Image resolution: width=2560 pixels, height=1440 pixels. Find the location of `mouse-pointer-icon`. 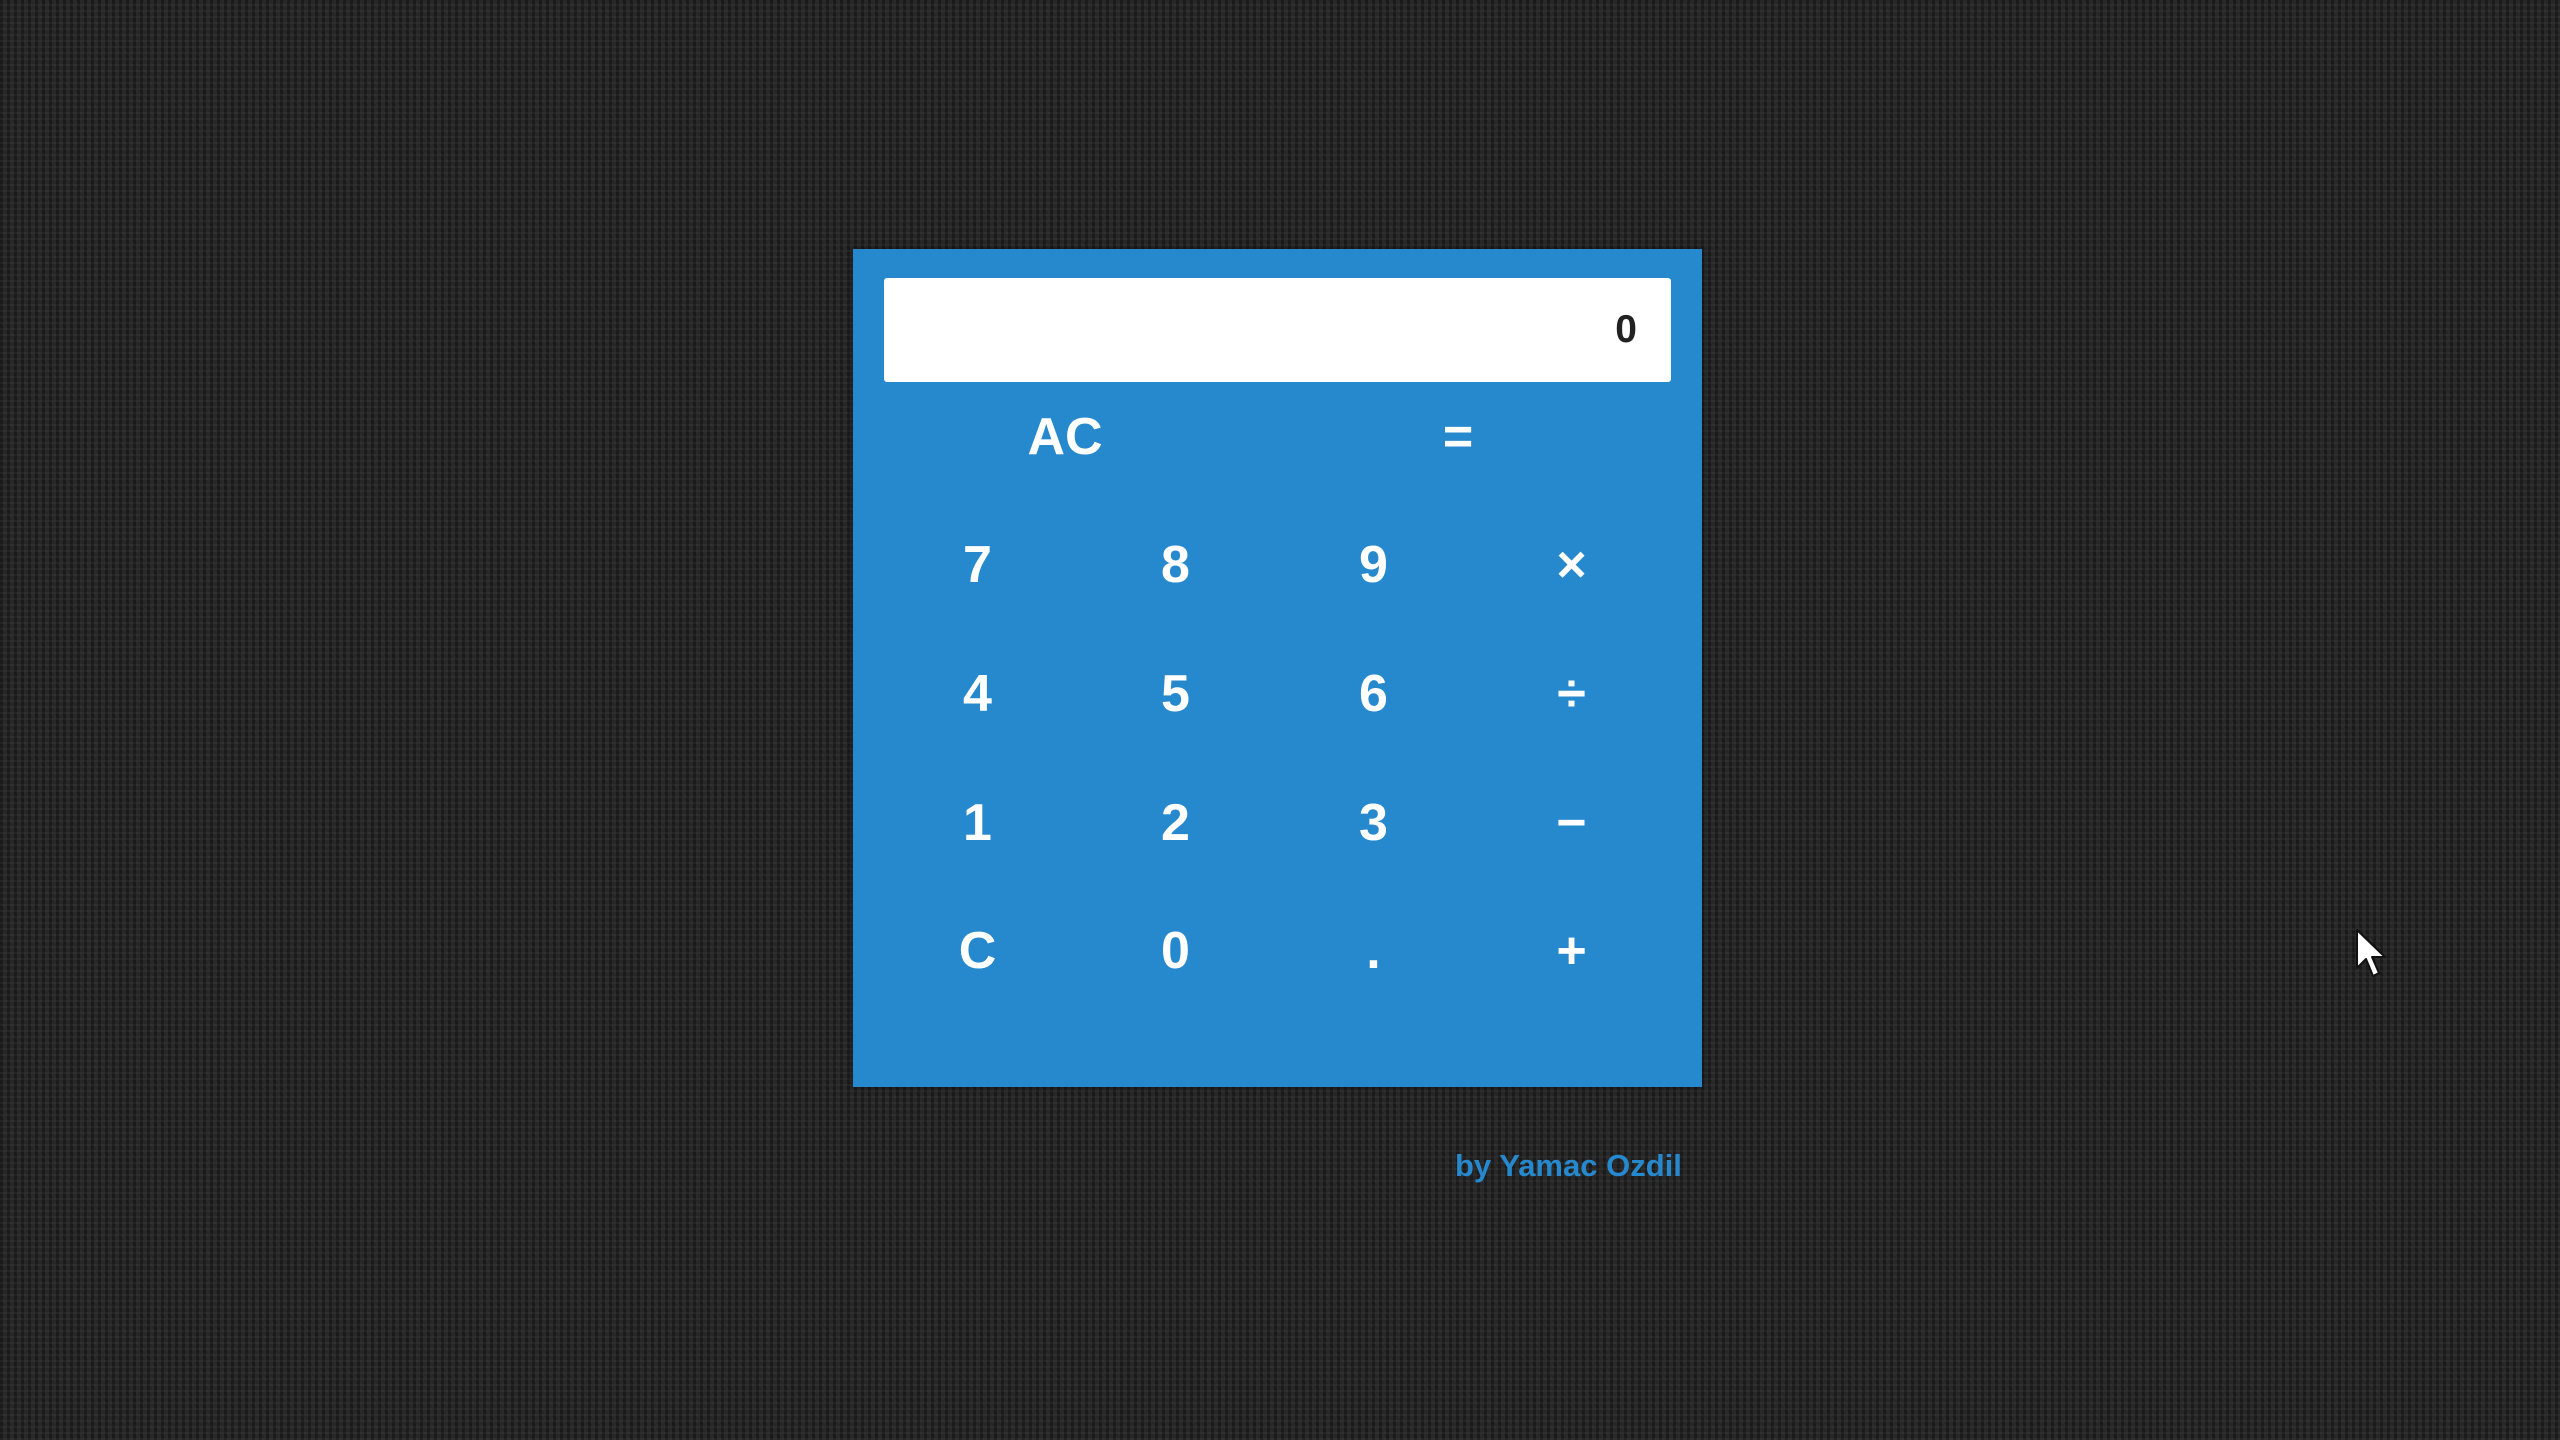

mouse-pointer-icon is located at coordinates (2371, 953).